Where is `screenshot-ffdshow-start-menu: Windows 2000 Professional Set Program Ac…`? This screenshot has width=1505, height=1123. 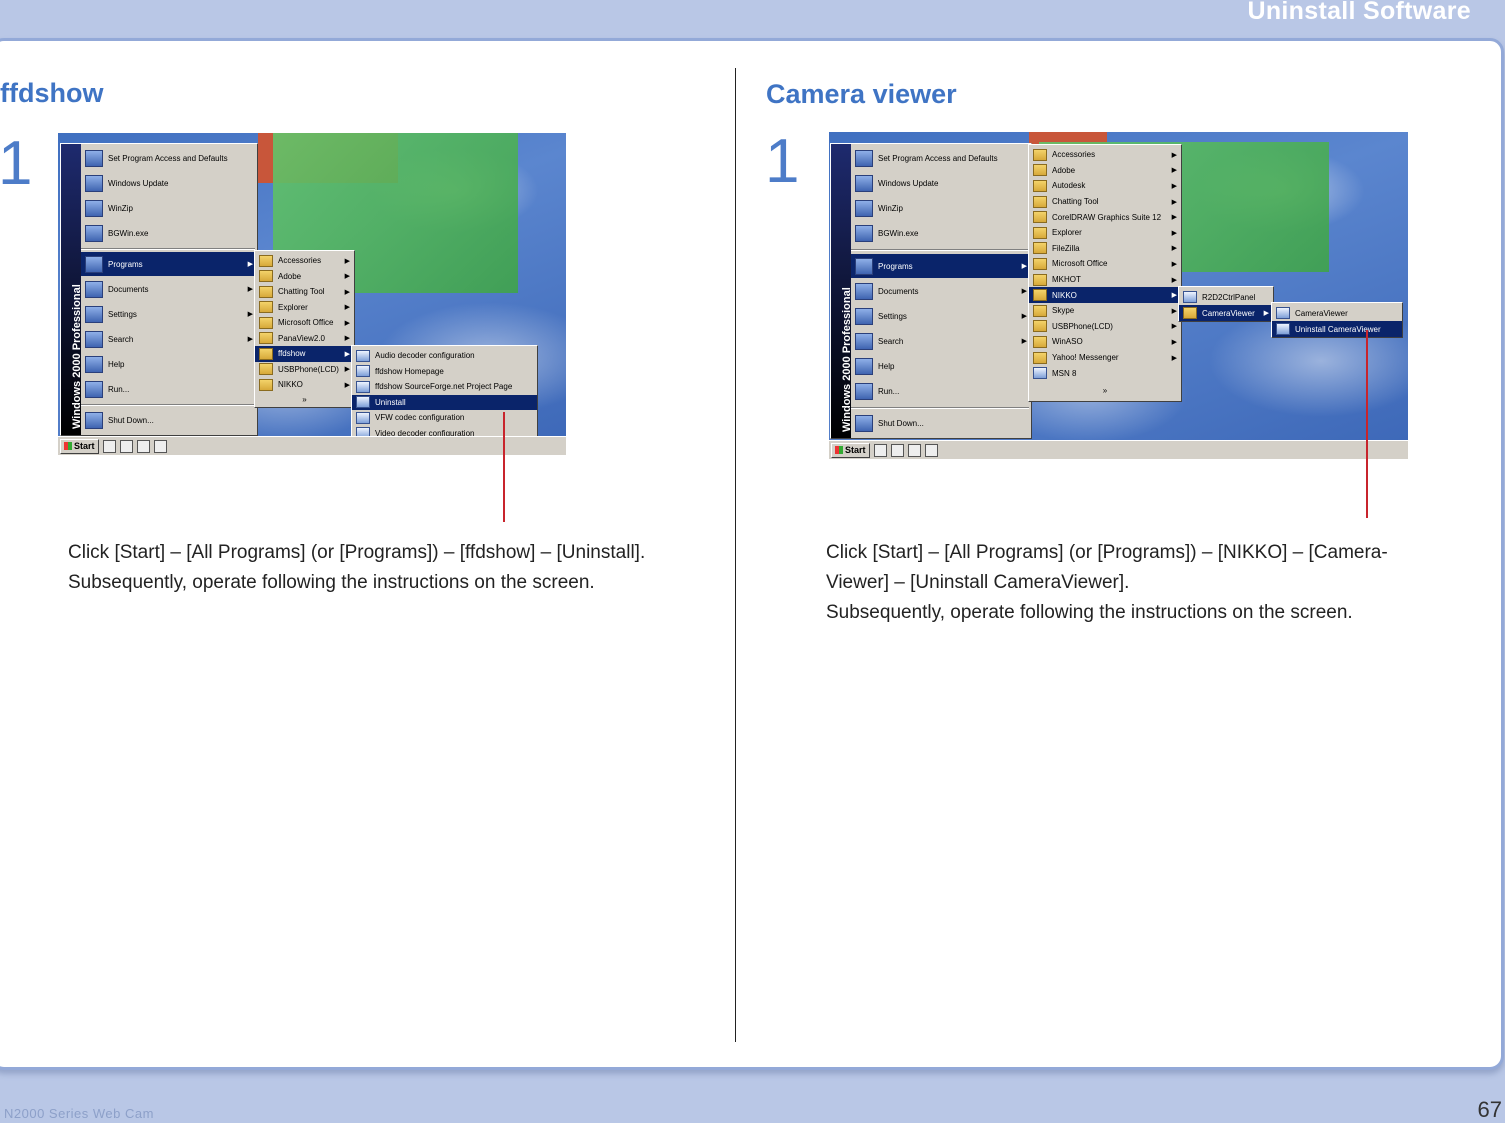 screenshot-ffdshow-start-menu: Windows 2000 Professional Set Program Ac… is located at coordinates (312, 294).